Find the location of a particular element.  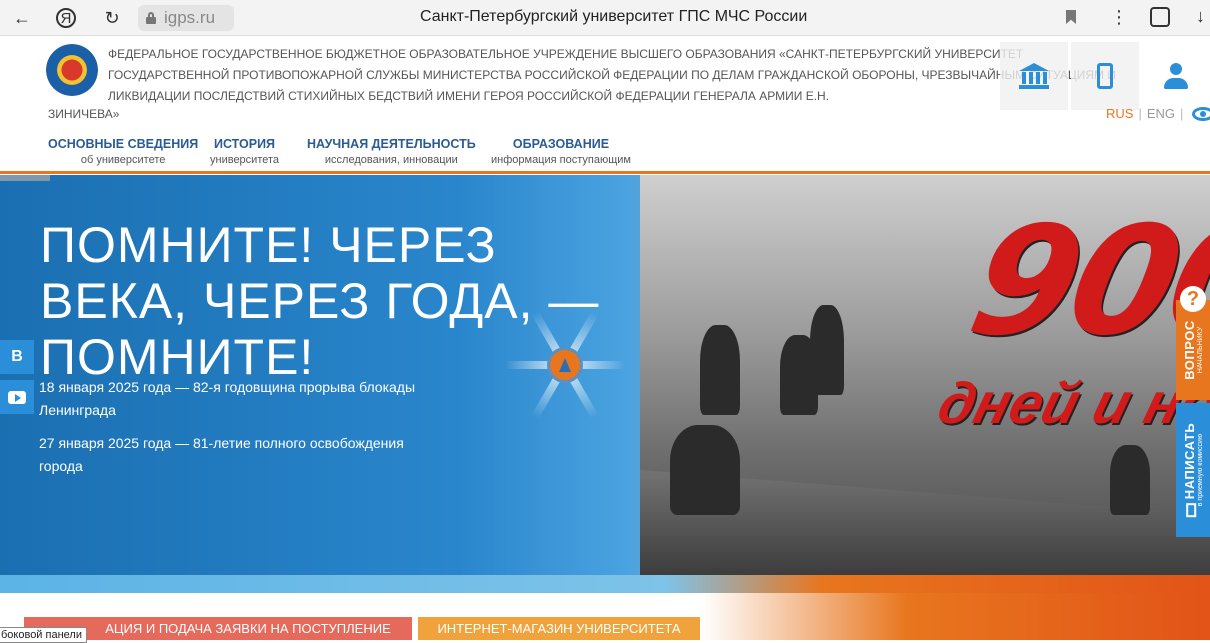

hero-bottom-strip is located at coordinates (605, 584).